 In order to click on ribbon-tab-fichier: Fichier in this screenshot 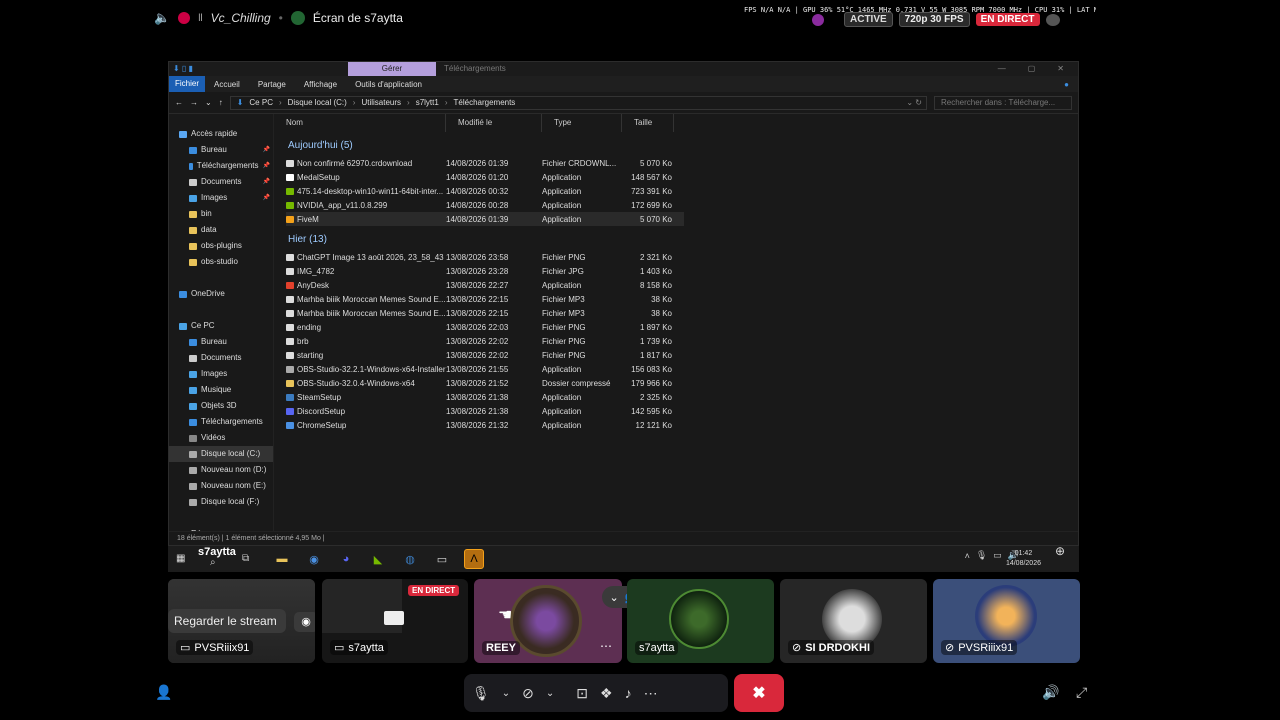, I will do `click(187, 84)`.